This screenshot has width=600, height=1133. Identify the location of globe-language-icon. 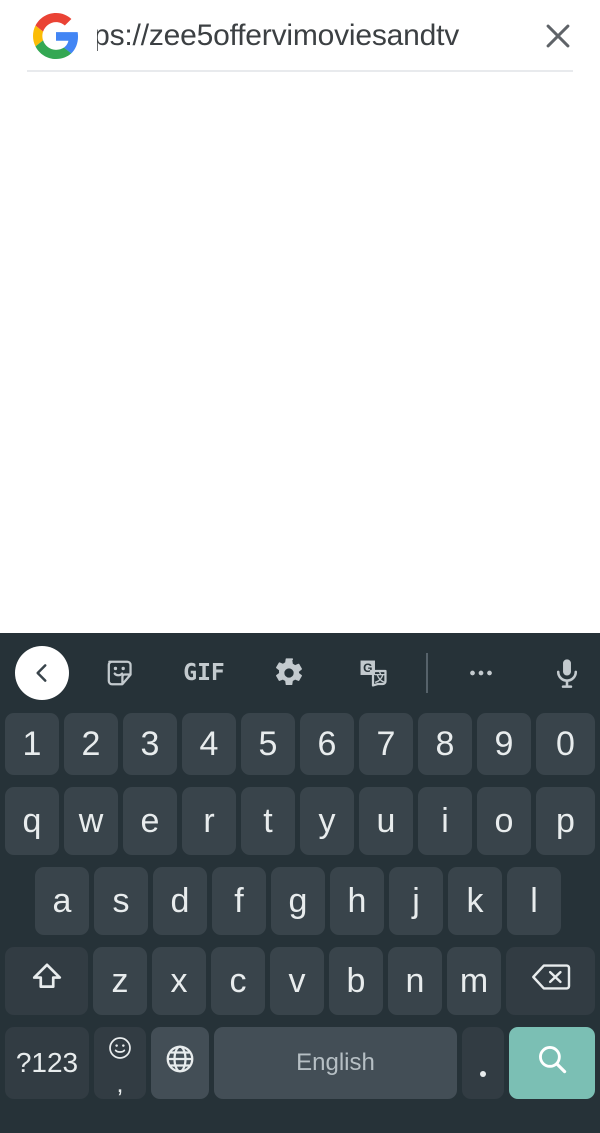
(180, 1063).